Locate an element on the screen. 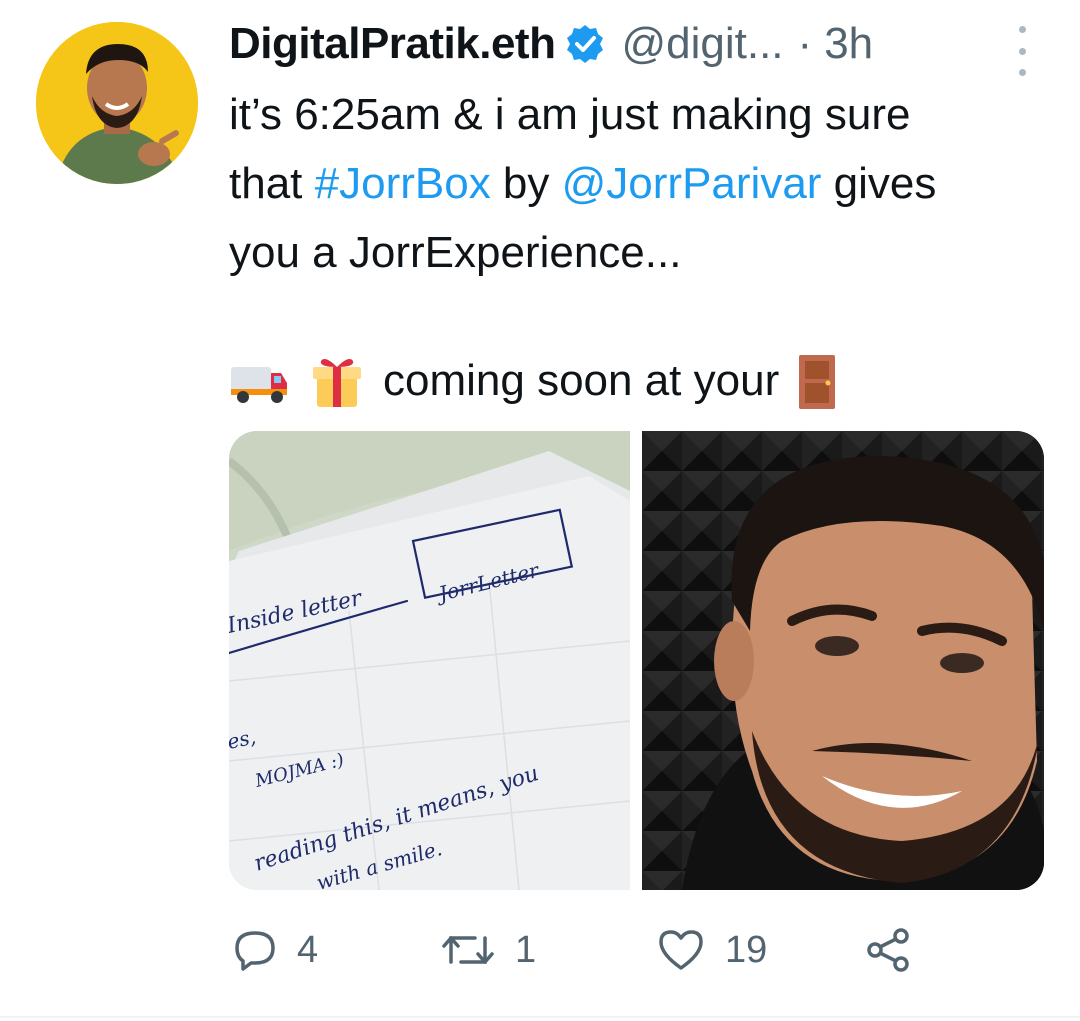 This screenshot has height=1021, width=1080. share-icon is located at coordinates (888, 950).